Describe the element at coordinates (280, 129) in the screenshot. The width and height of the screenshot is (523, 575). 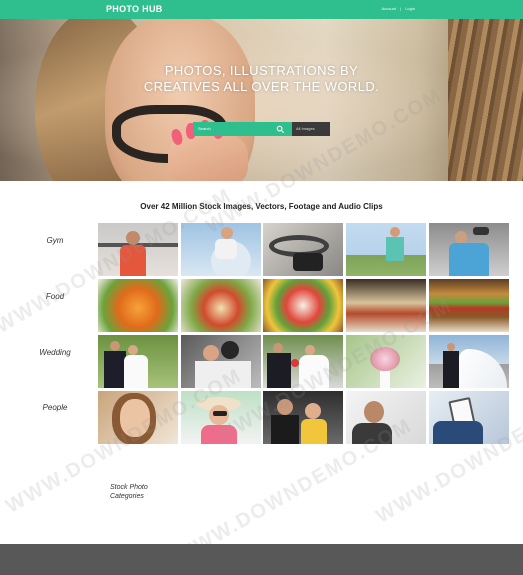
I see `search-icon` at that location.